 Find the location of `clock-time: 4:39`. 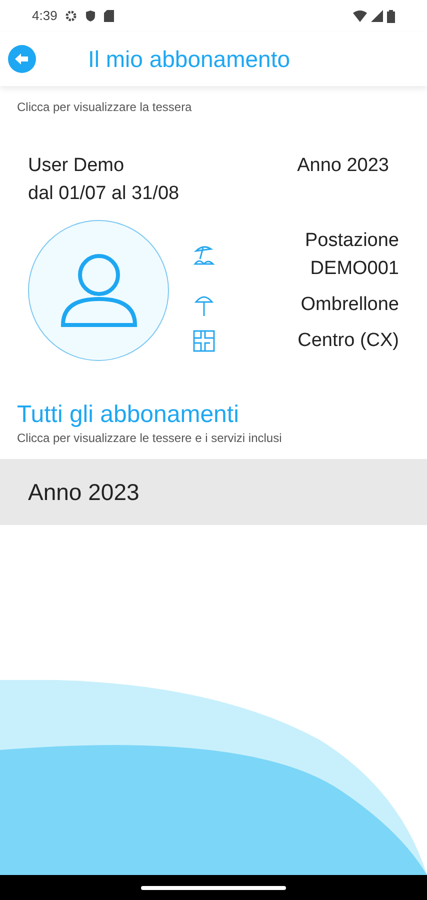

clock-time: 4:39 is located at coordinates (45, 16).